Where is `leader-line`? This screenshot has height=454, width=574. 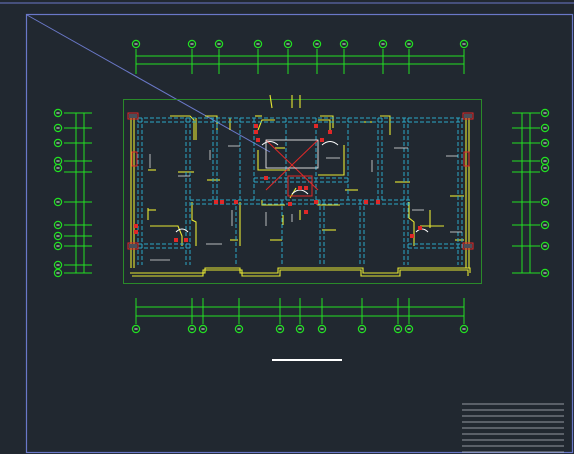 leader-line is located at coordinates (148, 83).